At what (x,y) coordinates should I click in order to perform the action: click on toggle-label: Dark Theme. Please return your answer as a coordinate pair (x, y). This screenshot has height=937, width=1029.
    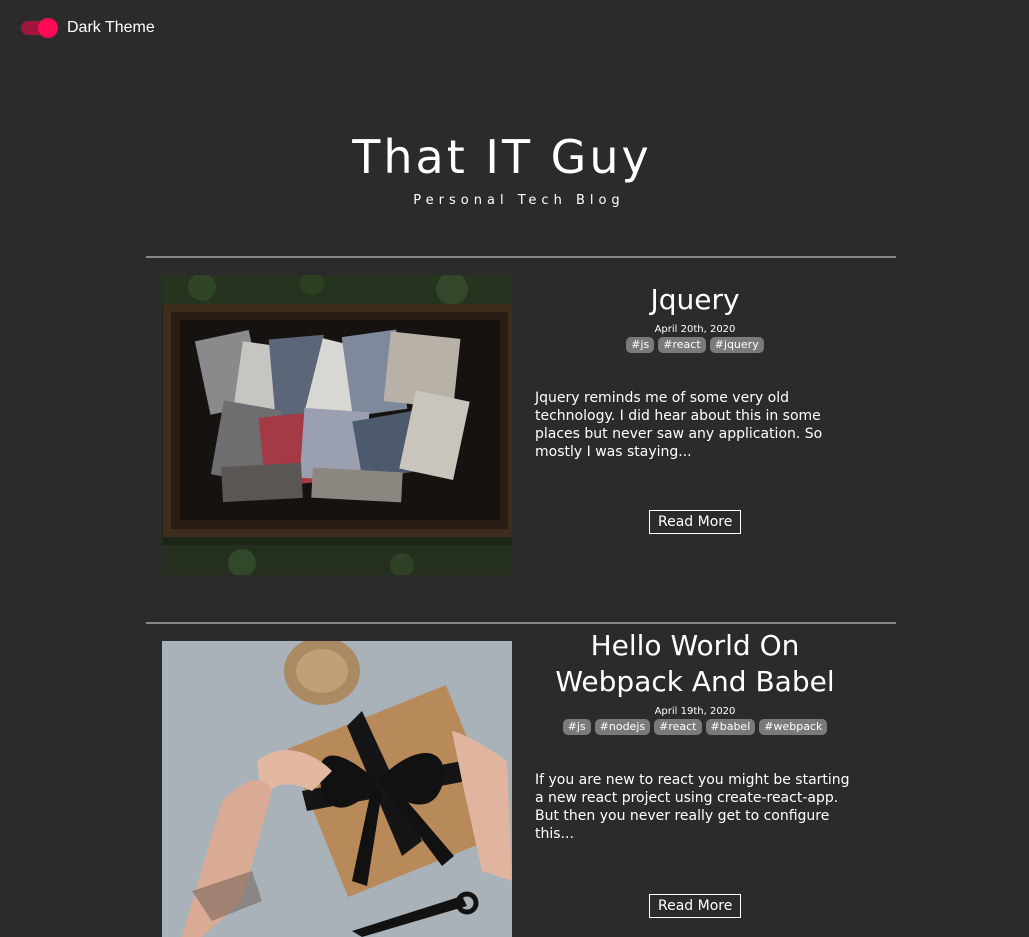
    Looking at the image, I should click on (111, 27).